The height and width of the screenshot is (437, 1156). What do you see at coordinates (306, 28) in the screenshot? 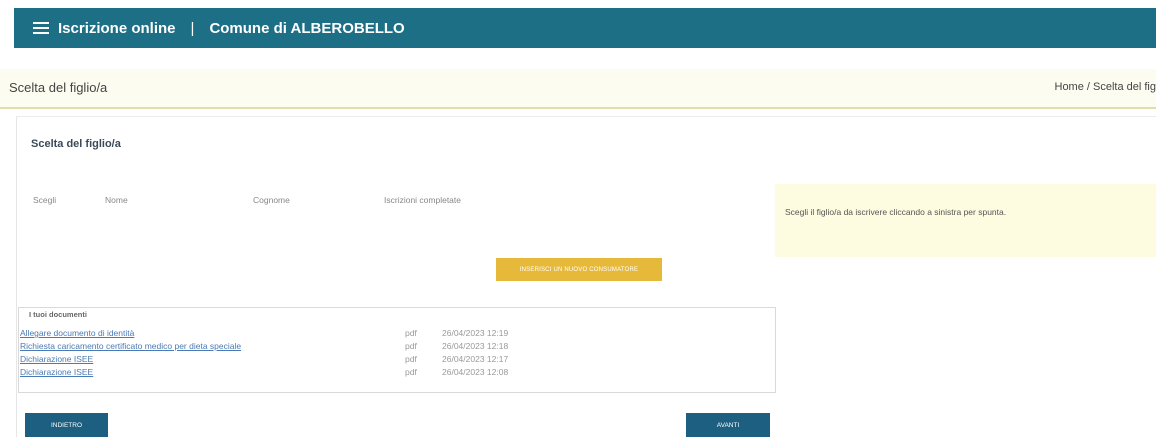
I see `comune-name: Comune di ALBEROBELLO` at bounding box center [306, 28].